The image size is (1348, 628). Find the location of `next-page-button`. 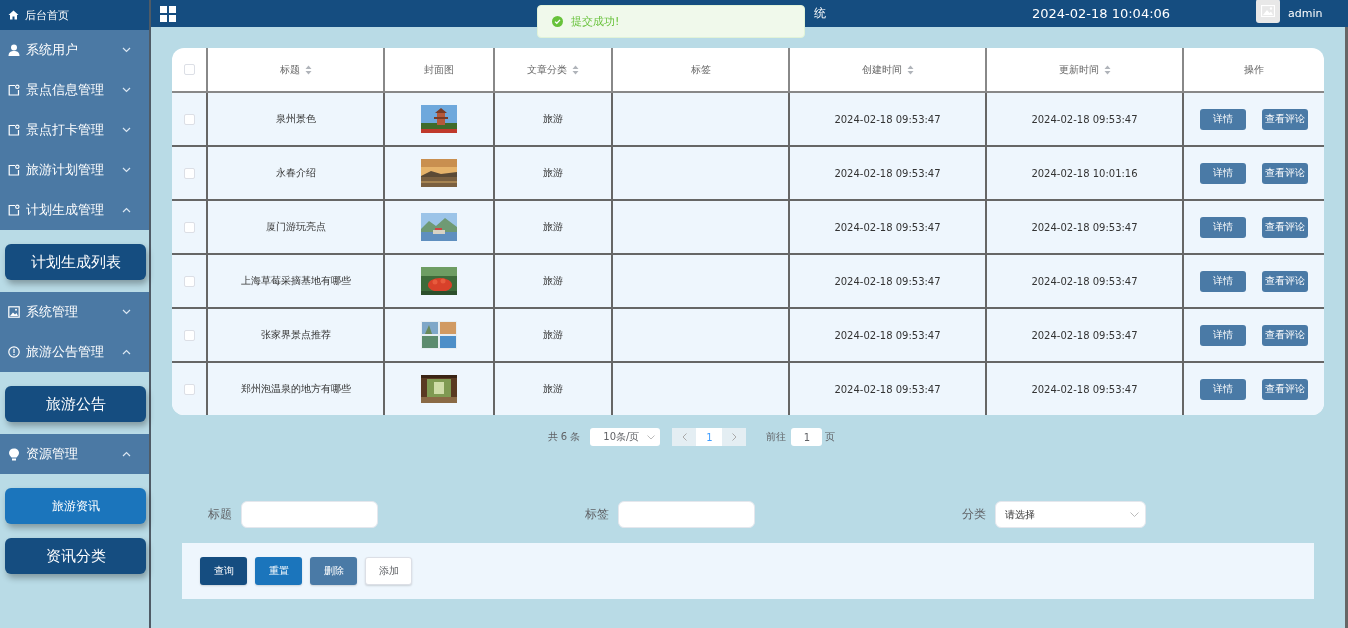

next-page-button is located at coordinates (734, 437).